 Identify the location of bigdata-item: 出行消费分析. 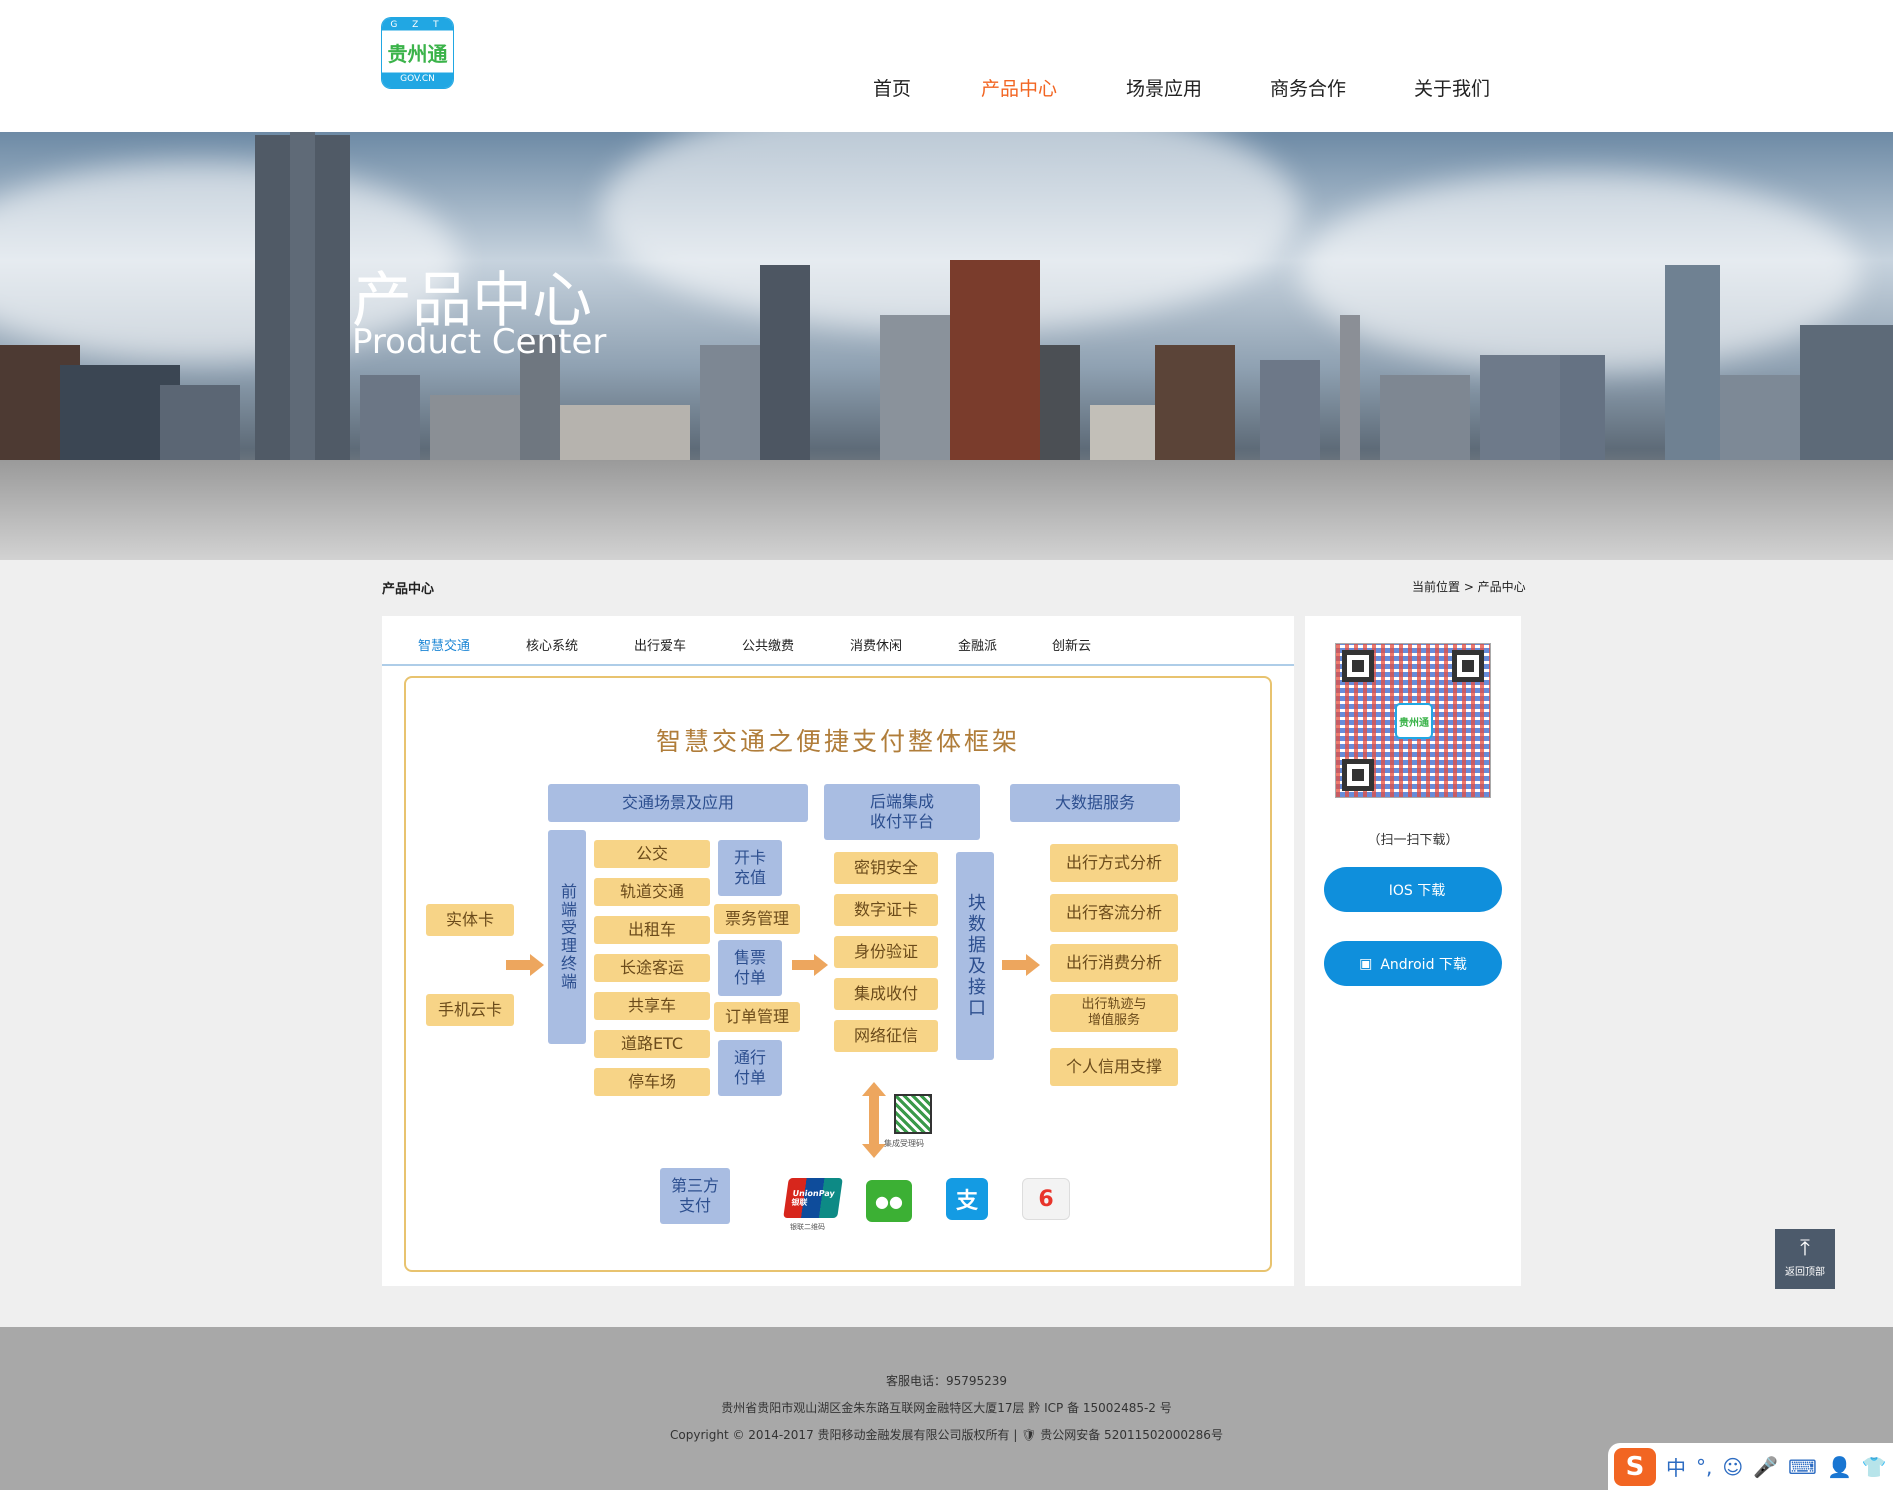
(1114, 963).